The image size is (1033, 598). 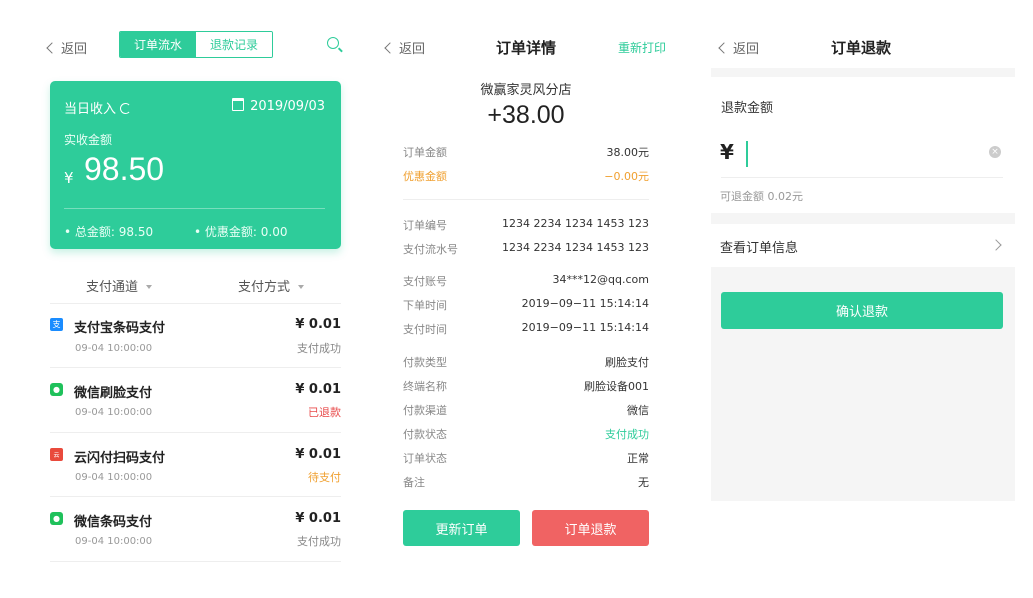 What do you see at coordinates (862, 310) in the screenshot?
I see `confirm-refund-button: 确认退款` at bounding box center [862, 310].